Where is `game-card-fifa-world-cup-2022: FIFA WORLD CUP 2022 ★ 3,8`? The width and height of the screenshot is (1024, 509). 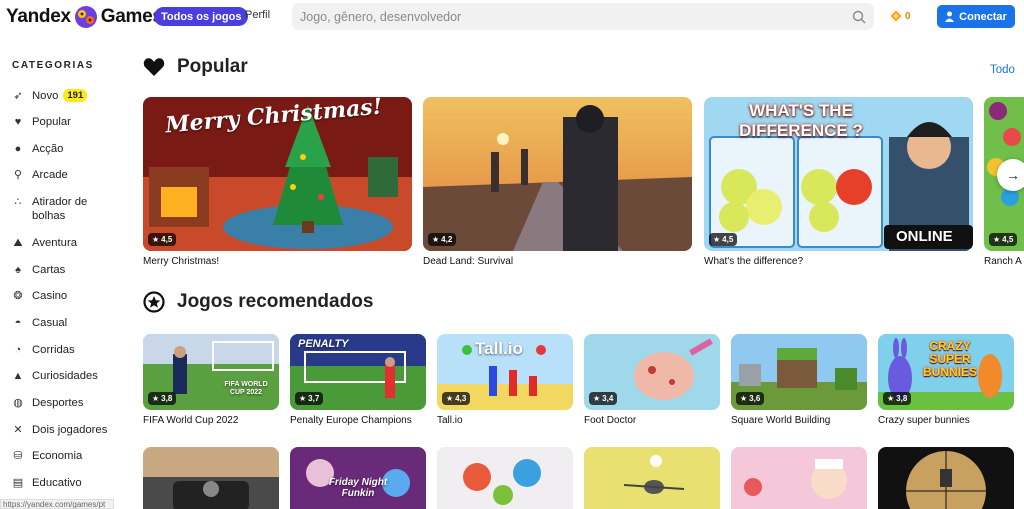
game-card-fifa-world-cup-2022: FIFA WORLD CUP 2022 ★ 3,8 is located at coordinates (211, 372).